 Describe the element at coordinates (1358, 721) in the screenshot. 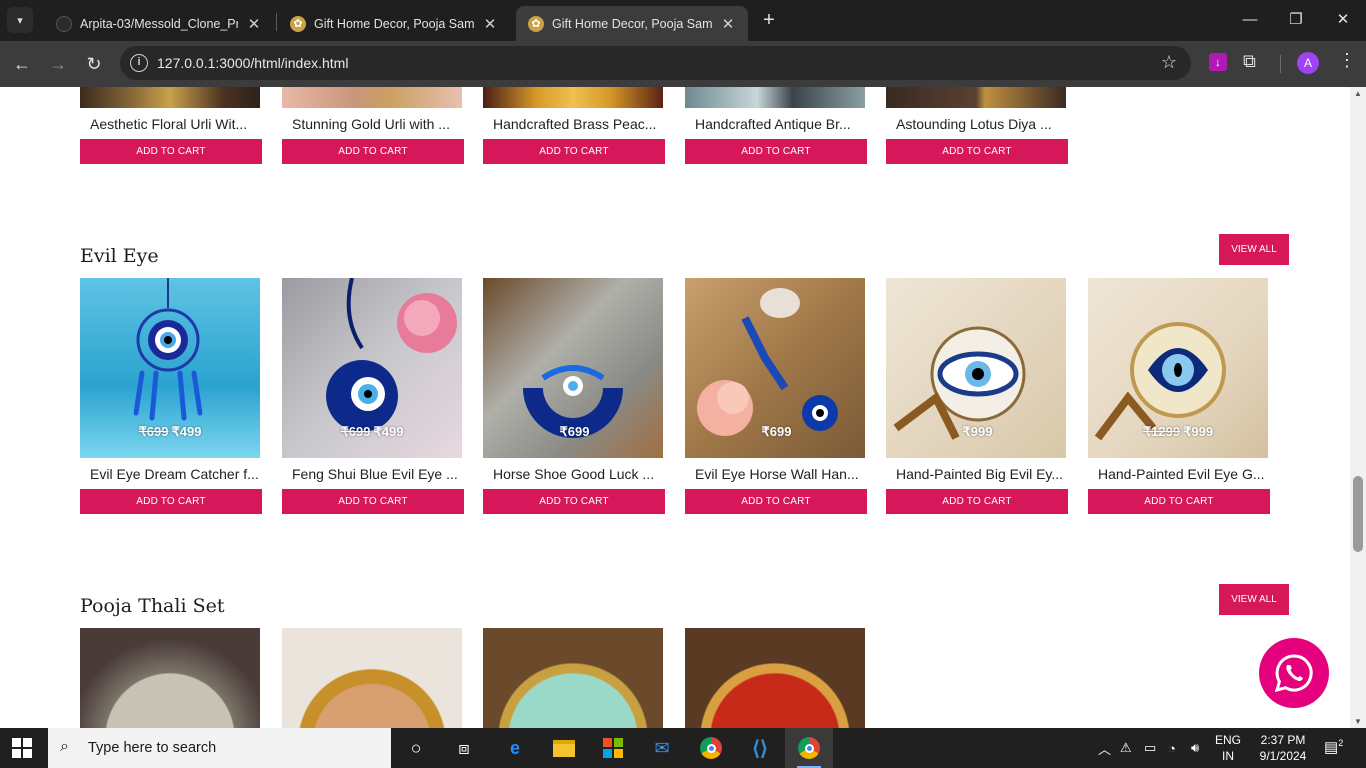

I see `scroll-down-arrow-icon: ▼` at that location.